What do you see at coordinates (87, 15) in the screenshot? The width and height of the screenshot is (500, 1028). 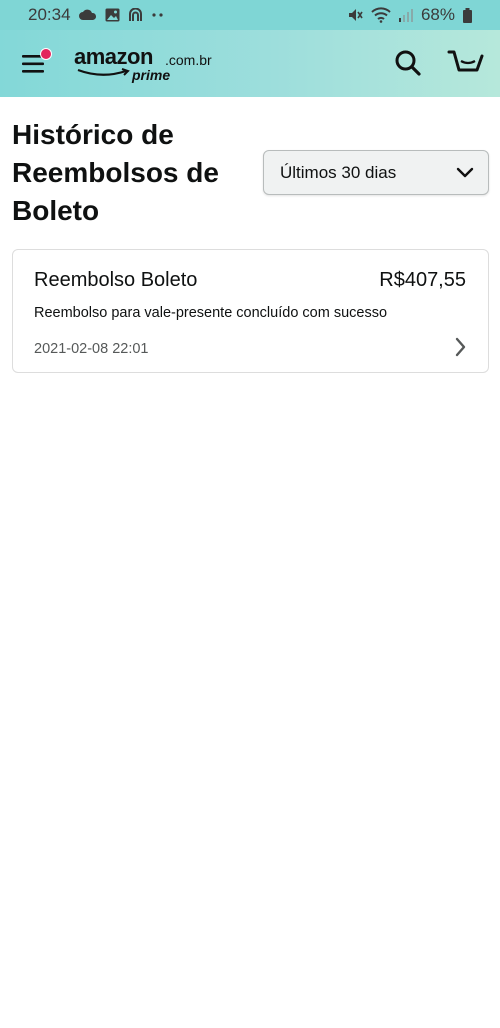 I see `cloud-icon` at bounding box center [87, 15].